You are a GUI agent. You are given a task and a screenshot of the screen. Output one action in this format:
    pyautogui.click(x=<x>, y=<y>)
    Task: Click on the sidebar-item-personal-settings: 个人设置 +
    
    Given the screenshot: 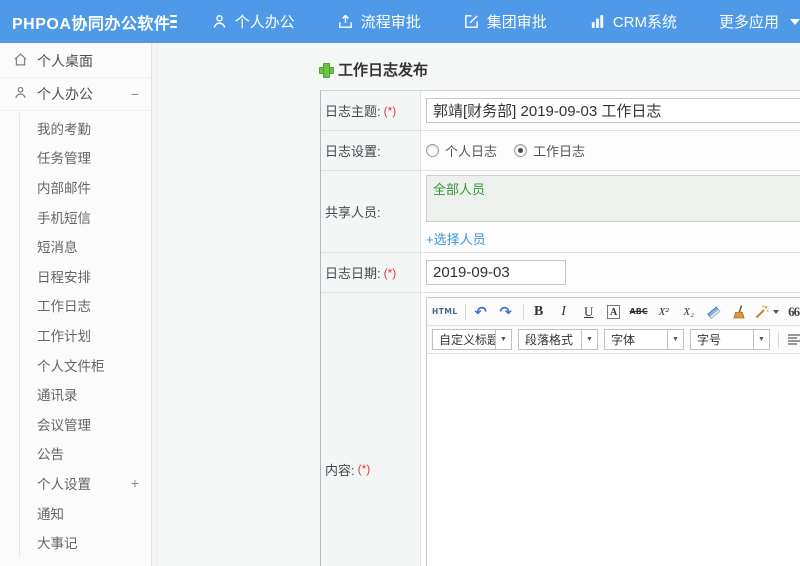 What is the action you would take?
    pyautogui.click(x=85, y=483)
    